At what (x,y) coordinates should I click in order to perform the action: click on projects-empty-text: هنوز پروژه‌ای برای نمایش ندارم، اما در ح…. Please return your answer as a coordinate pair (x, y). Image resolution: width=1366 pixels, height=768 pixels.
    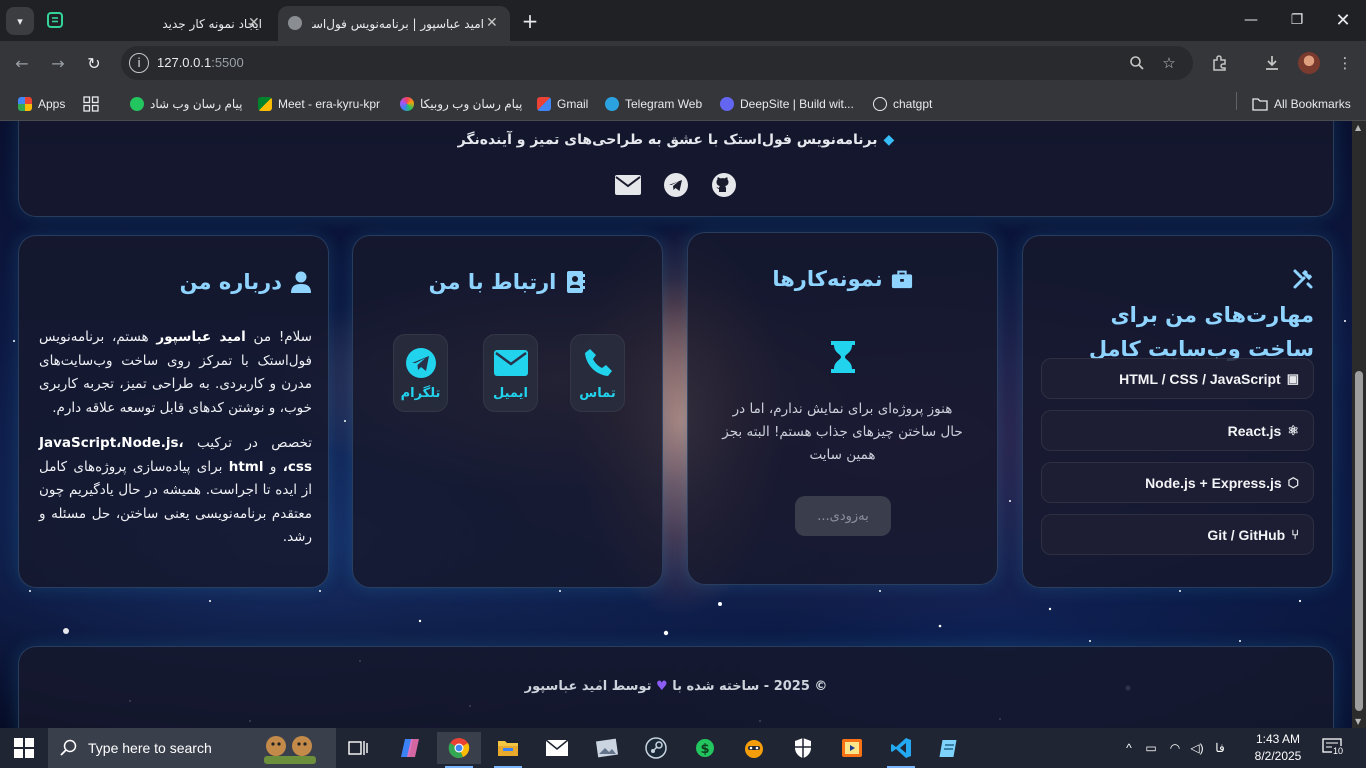
    Looking at the image, I should click on (842, 432).